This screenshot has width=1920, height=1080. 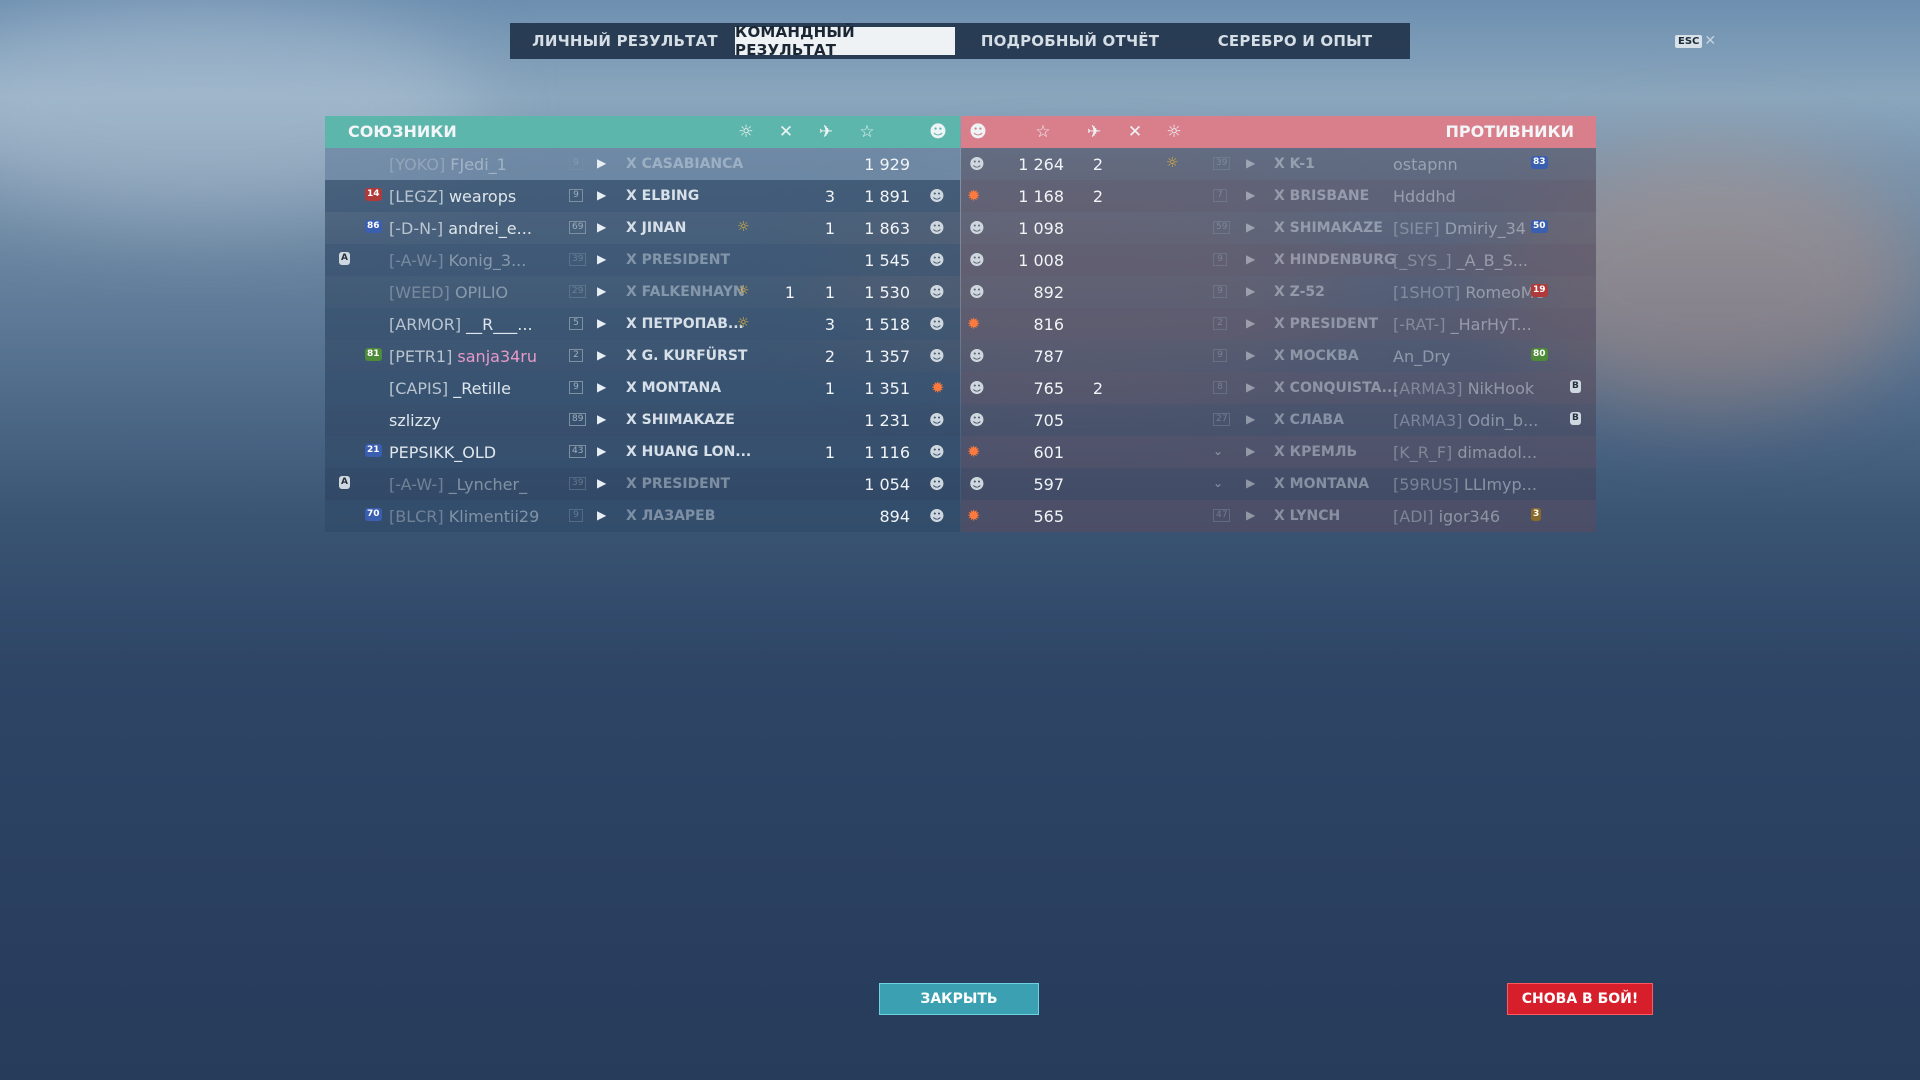 What do you see at coordinates (481, 292) in the screenshot?
I see `player-nickname: OPILIO` at bounding box center [481, 292].